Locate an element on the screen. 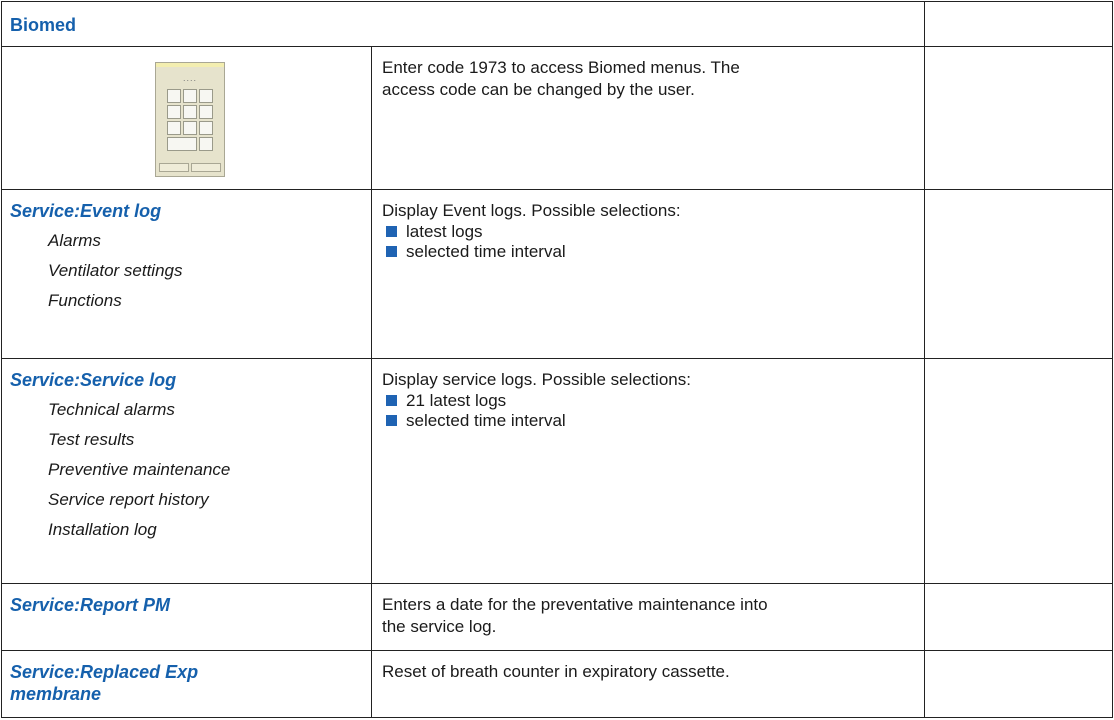  sub-item: Preventive maintenance is located at coordinates (139, 469).